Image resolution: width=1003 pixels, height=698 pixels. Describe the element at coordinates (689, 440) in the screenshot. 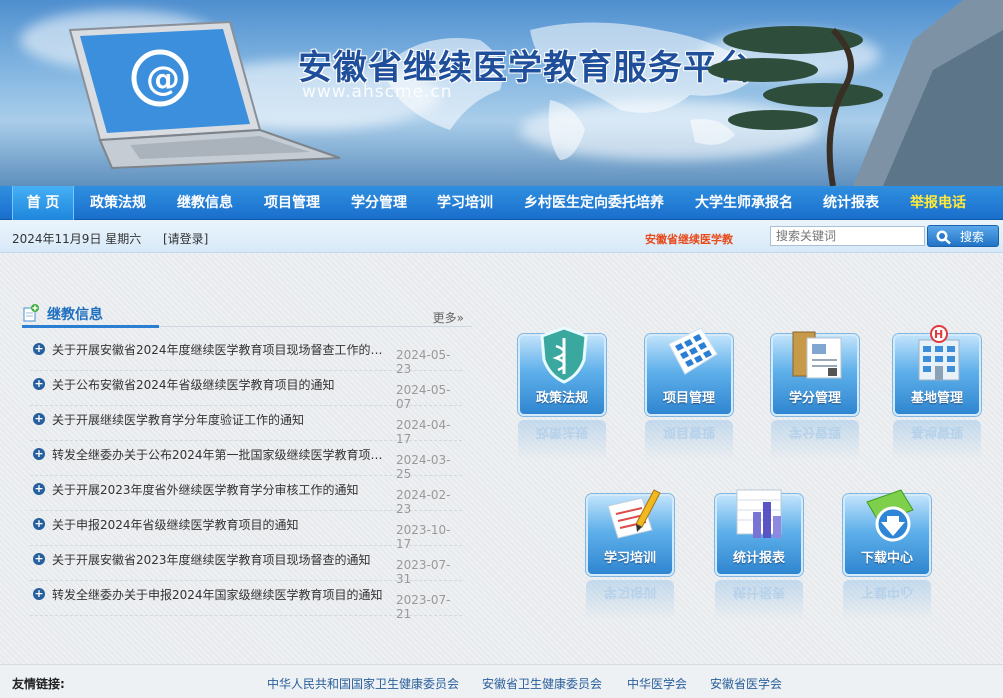

I see `tile-reflection: 项目管理` at that location.